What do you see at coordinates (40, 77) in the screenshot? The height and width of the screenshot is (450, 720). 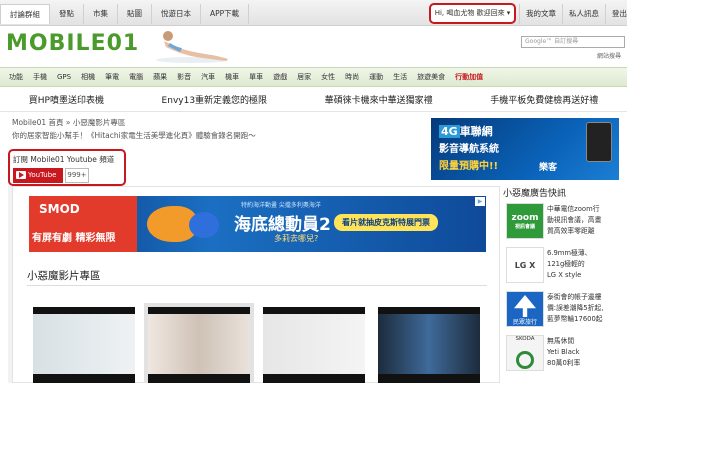 I see `category-item: 手機` at bounding box center [40, 77].